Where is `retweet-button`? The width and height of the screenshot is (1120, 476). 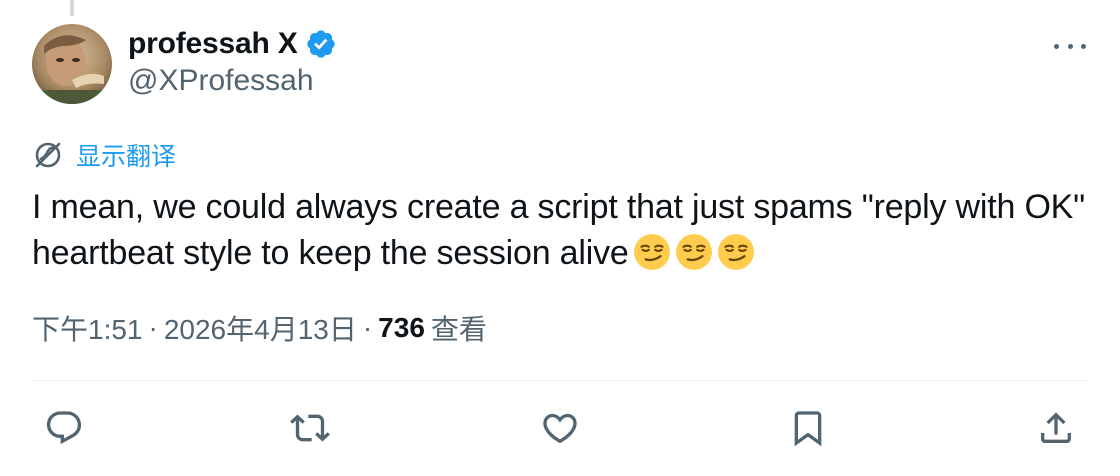 retweet-button is located at coordinates (310, 428).